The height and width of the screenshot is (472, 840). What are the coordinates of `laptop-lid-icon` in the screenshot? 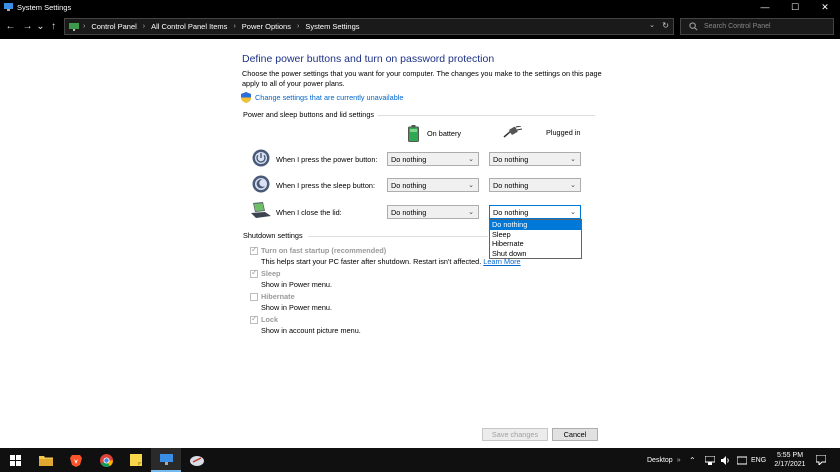 It's located at (261, 210).